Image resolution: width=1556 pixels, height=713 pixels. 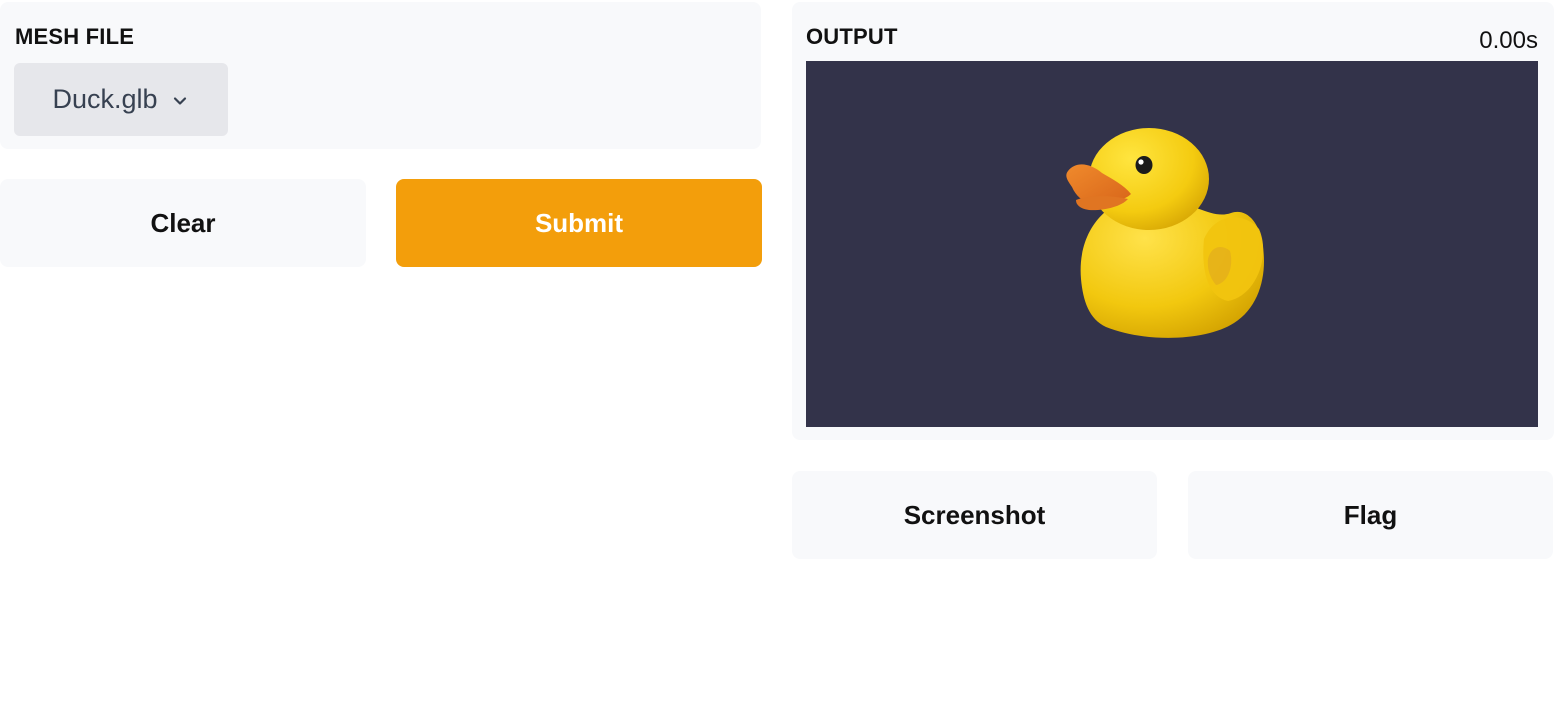 What do you see at coordinates (852, 36) in the screenshot?
I see `output-label: OUTPUT` at bounding box center [852, 36].